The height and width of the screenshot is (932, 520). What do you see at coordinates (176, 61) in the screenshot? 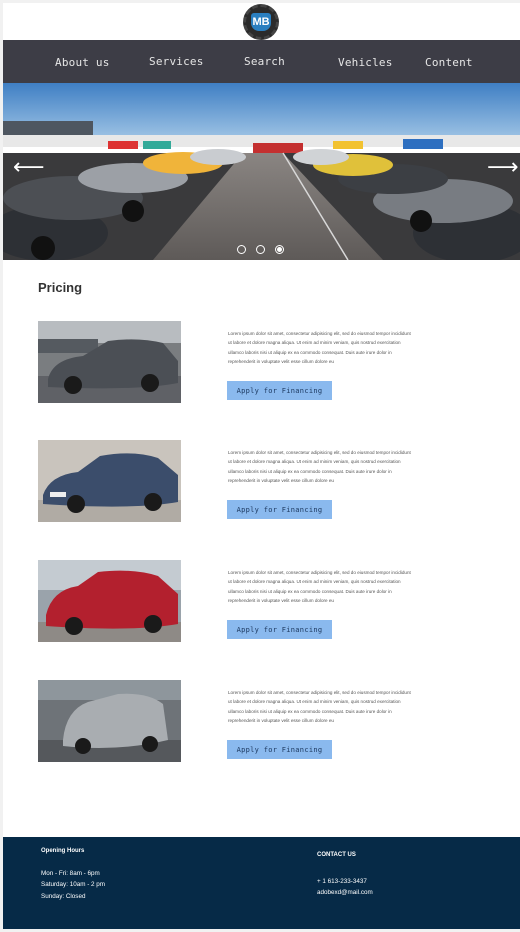
I see `nav-services: Services` at bounding box center [176, 61].